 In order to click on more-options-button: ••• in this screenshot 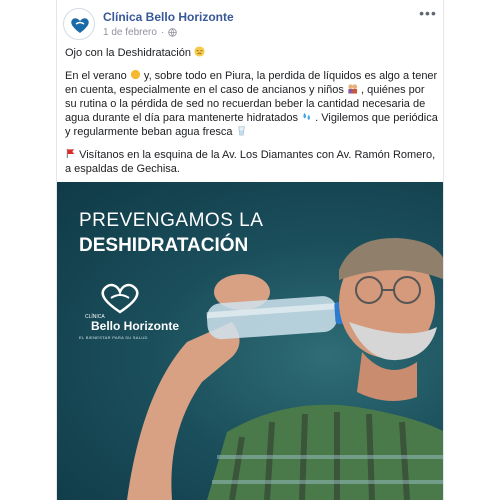, I will do `click(428, 15)`.